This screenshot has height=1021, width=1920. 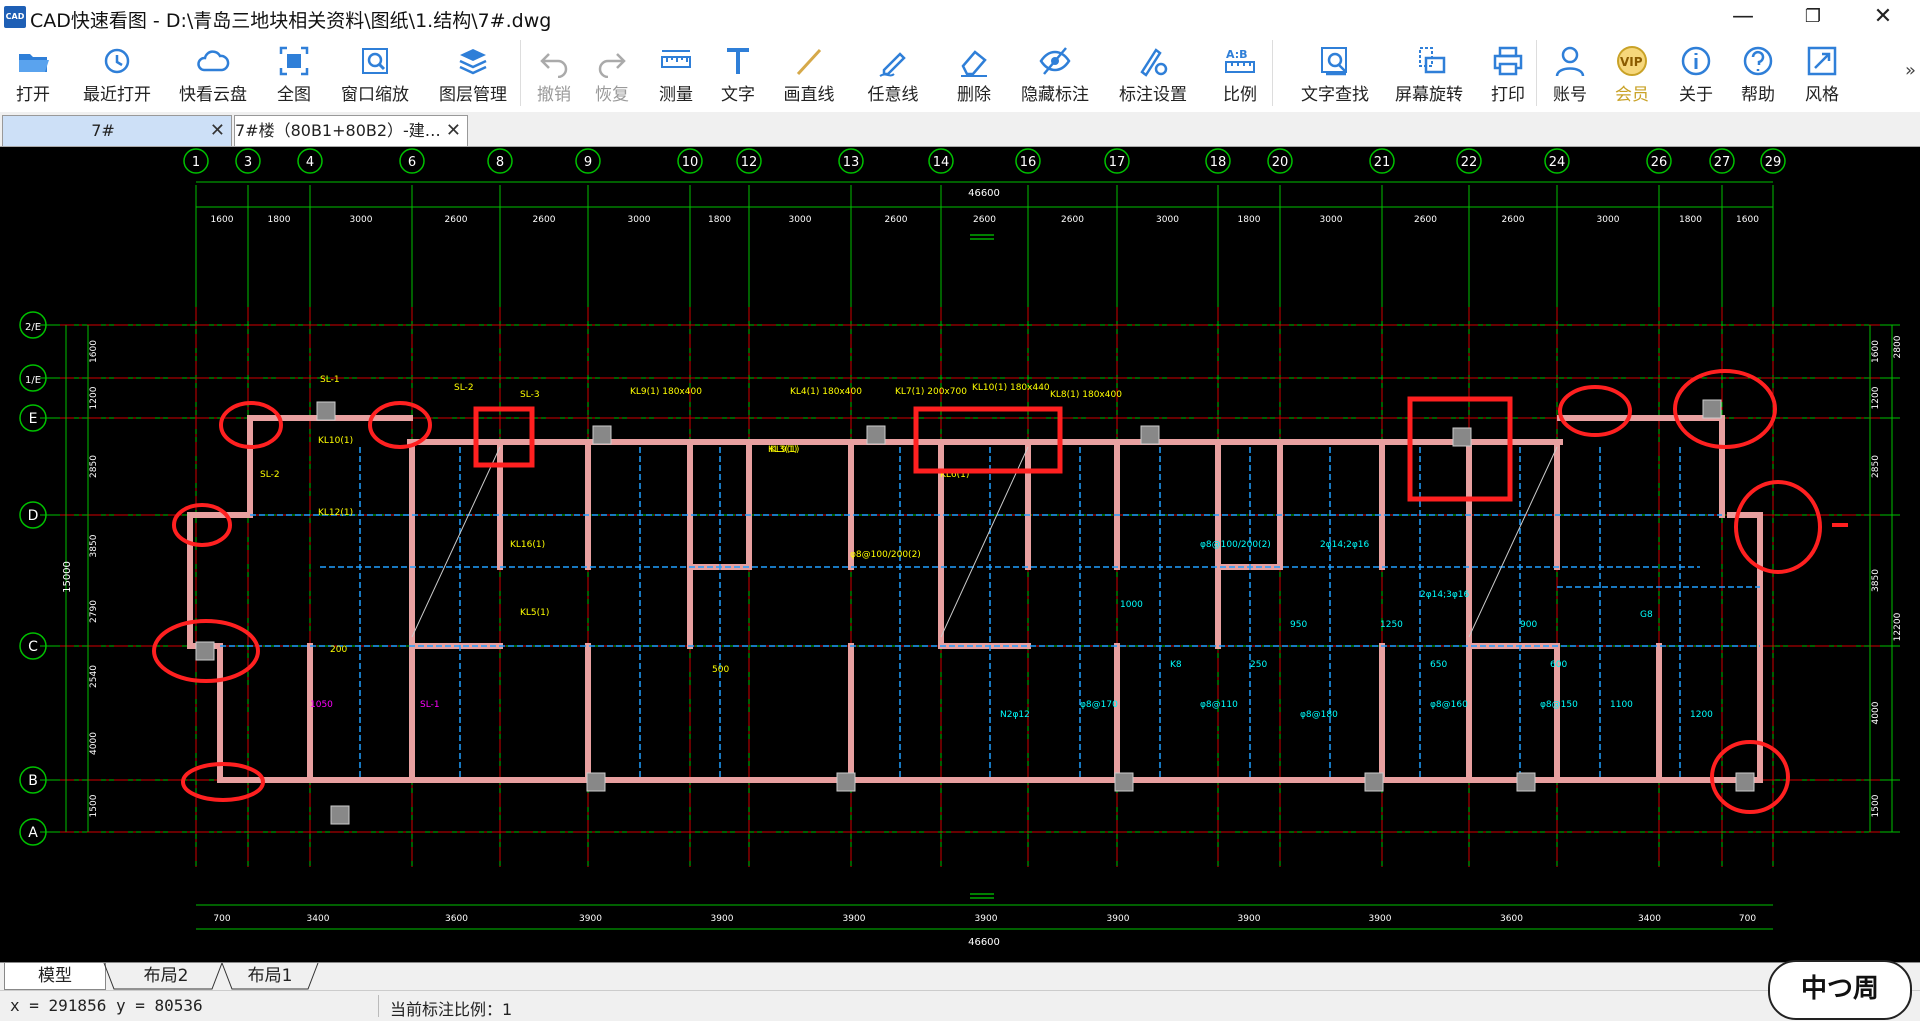 What do you see at coordinates (351, 130) in the screenshot?
I see `tab-7-building-arch: 7#楼（80B1+80B2）-建… ✕` at bounding box center [351, 130].